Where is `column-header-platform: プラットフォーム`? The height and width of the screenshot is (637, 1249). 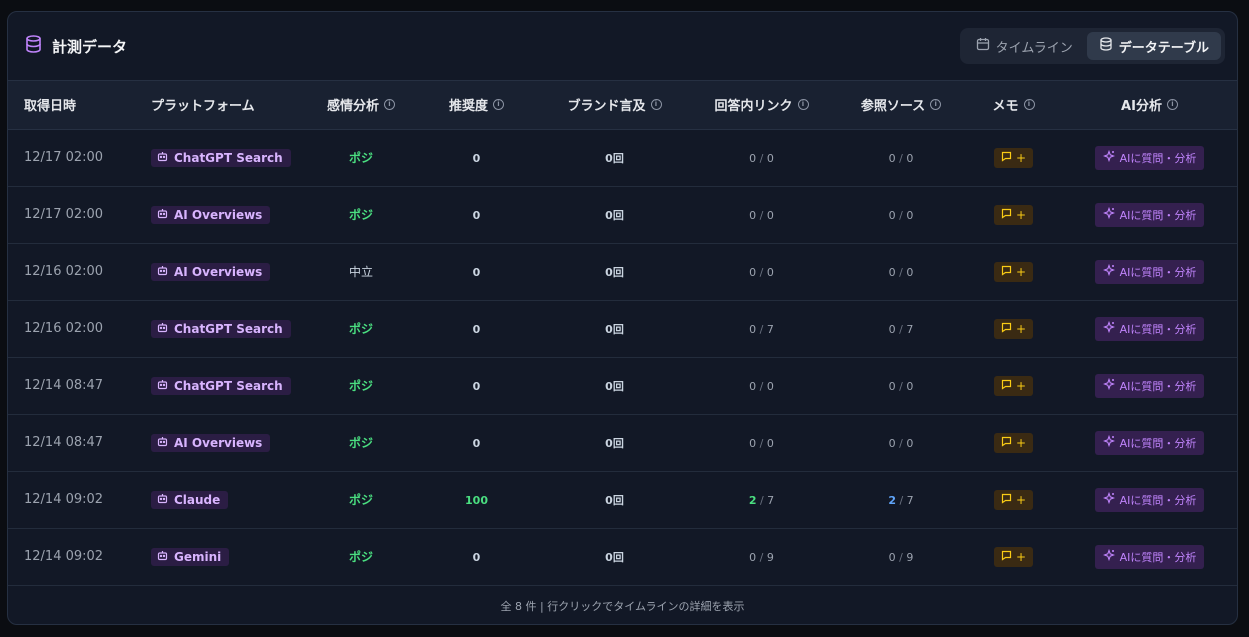 column-header-platform: プラットフォーム is located at coordinates (222, 105).